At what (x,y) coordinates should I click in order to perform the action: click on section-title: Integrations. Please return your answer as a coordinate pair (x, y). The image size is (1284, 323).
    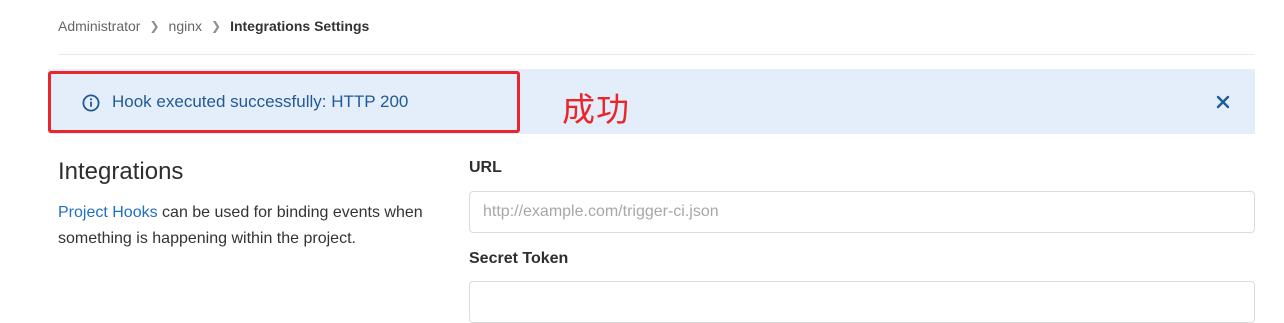
    Looking at the image, I should click on (121, 171).